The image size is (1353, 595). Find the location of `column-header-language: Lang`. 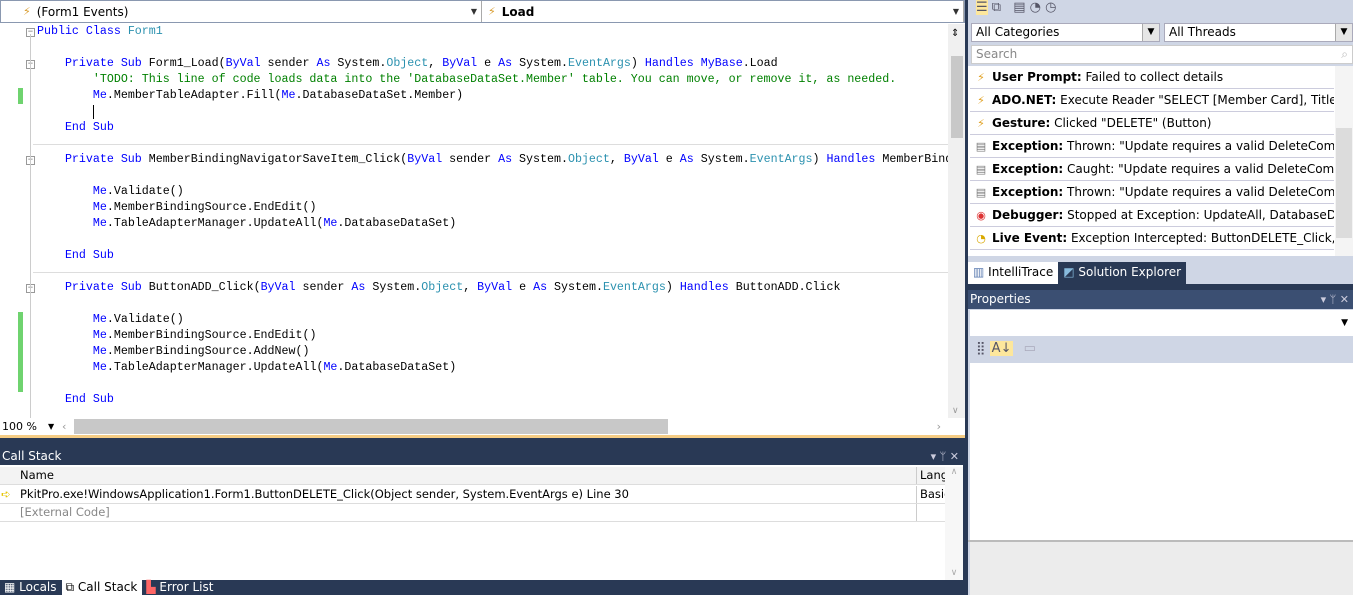

column-header-language: Lang is located at coordinates (932, 475).